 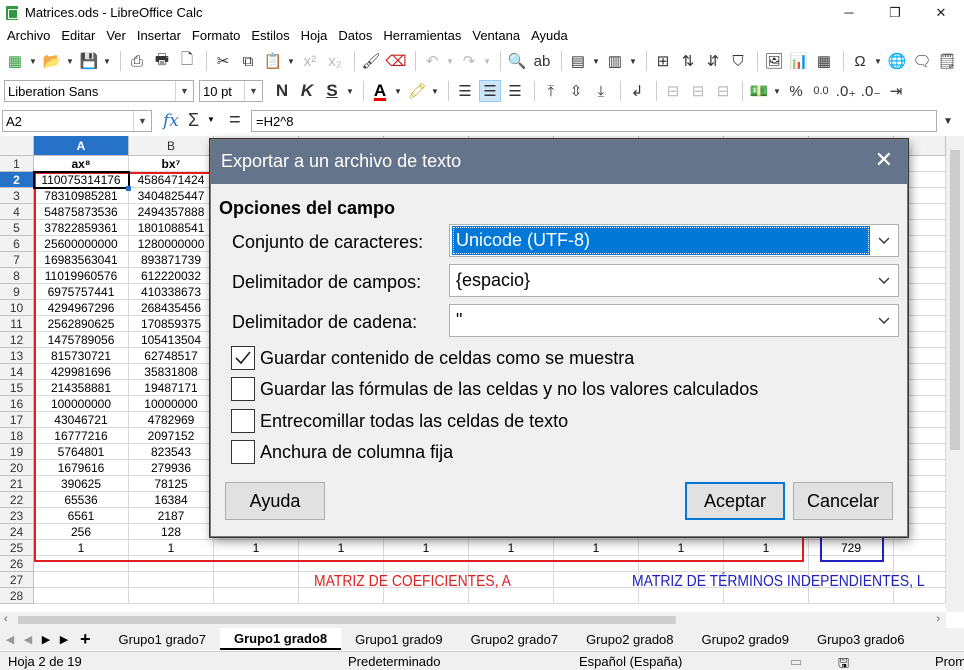 What do you see at coordinates (371, 61) in the screenshot?
I see `clone-formatting-icon: 🖌` at bounding box center [371, 61].